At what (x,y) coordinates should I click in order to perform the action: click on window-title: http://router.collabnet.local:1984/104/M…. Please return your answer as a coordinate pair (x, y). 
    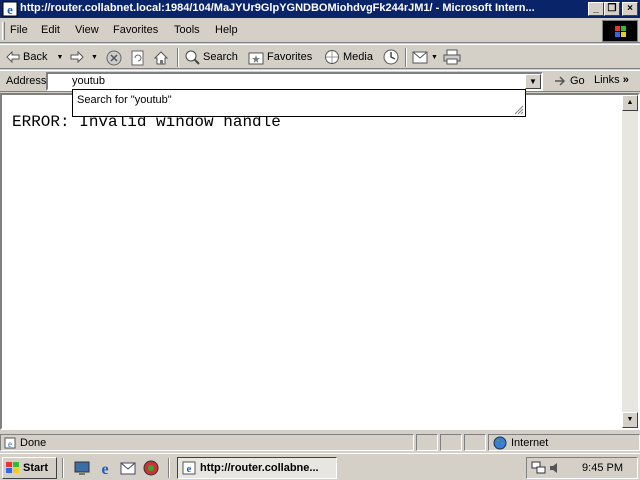
    Looking at the image, I should click on (277, 8).